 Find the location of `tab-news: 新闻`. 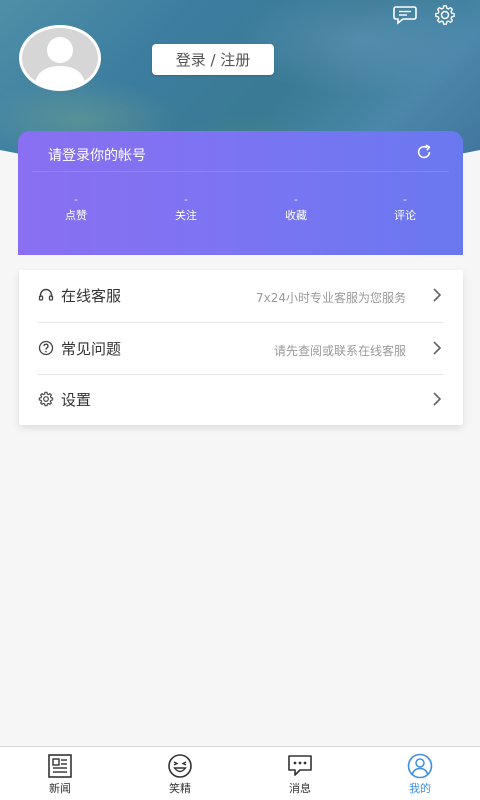

tab-news: 新闻 is located at coordinates (60, 773).